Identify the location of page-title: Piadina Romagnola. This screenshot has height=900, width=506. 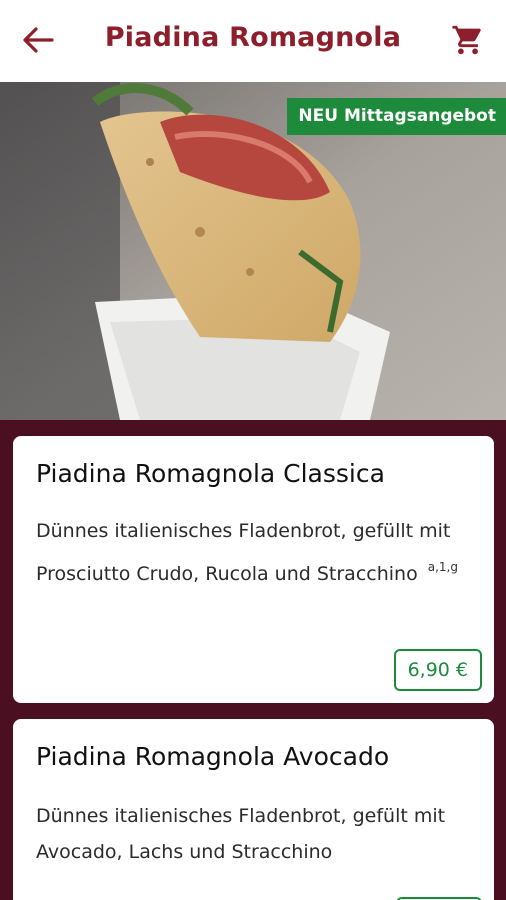
(253, 37).